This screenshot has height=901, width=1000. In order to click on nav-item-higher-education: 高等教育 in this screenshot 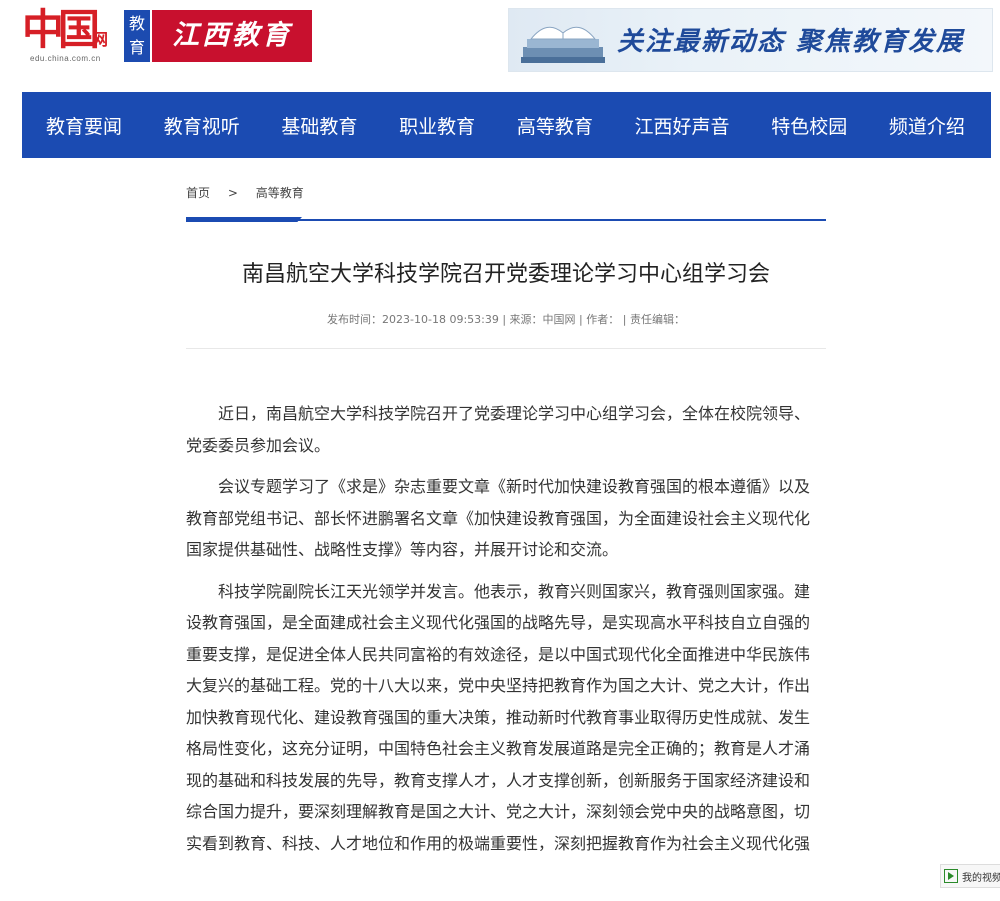, I will do `click(555, 125)`.